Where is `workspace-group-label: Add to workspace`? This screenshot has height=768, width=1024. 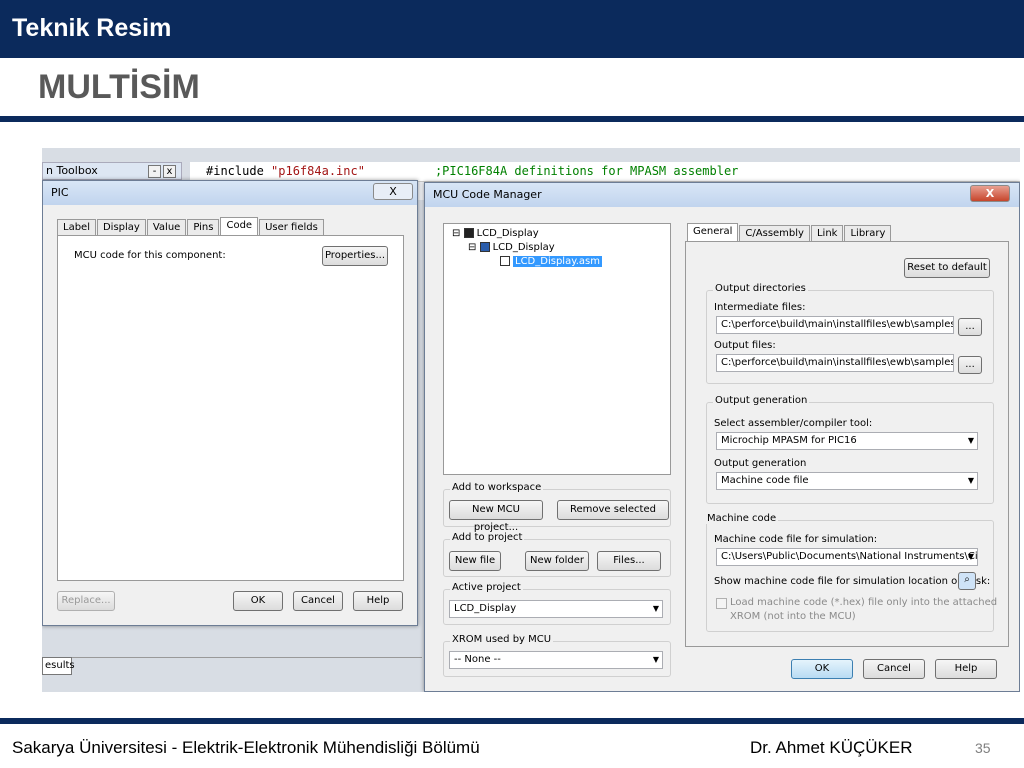
workspace-group-label: Add to workspace is located at coordinates (497, 487).